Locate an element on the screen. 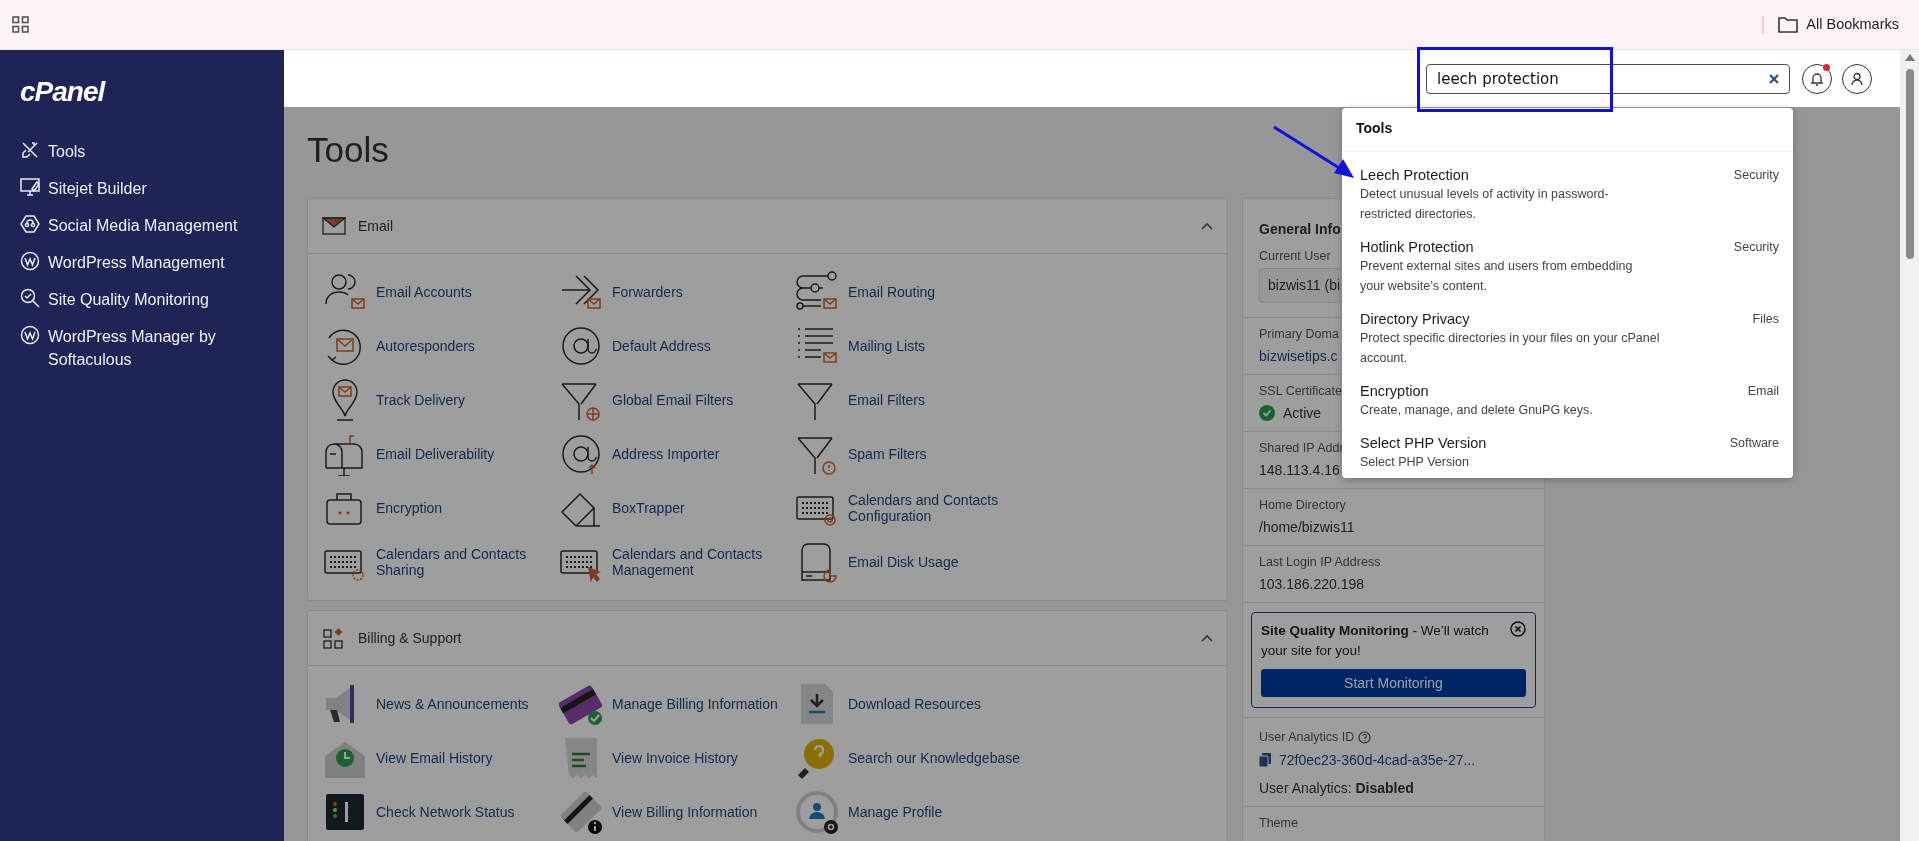 The width and height of the screenshot is (1919, 841). result-title: Hotlink Protection is located at coordinates (1510, 247).